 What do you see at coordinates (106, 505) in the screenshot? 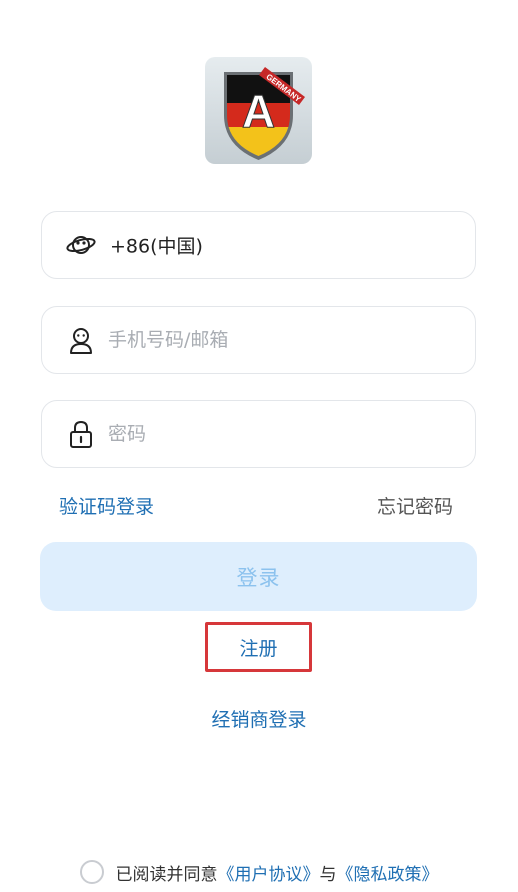
I see `sms-code-login-link: 验证码登录` at bounding box center [106, 505].